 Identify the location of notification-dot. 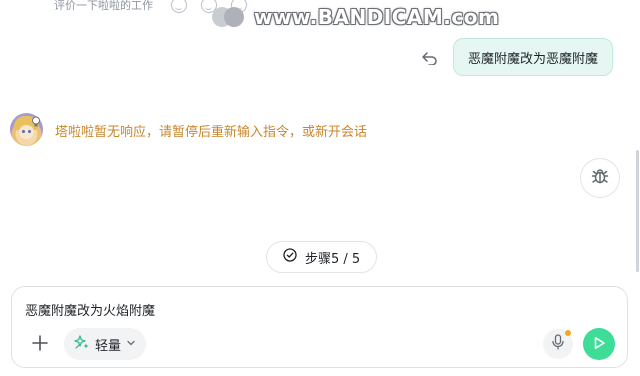
(568, 333).